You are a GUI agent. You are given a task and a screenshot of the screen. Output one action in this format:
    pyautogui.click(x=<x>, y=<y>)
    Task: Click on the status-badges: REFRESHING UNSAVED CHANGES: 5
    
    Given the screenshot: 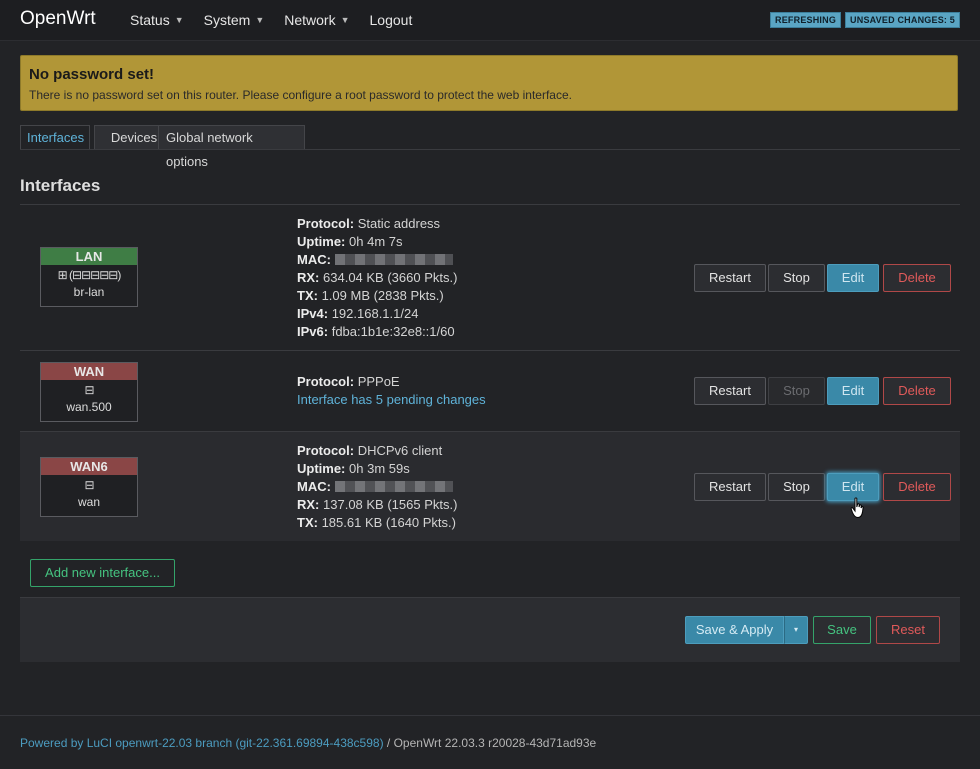 What is the action you would take?
    pyautogui.click(x=865, y=20)
    